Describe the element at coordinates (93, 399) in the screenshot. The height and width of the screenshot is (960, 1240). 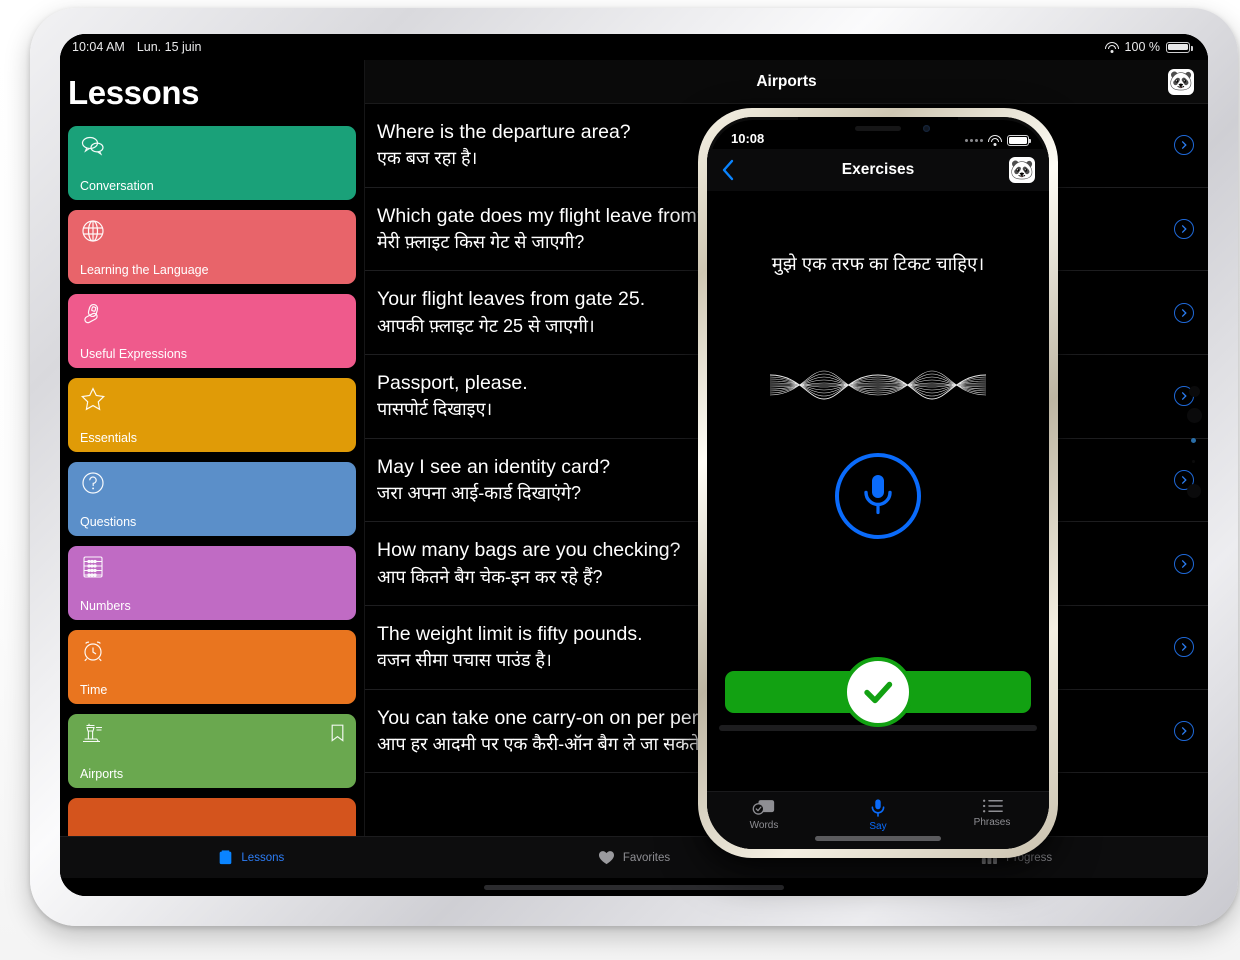
I see `star-icon` at that location.